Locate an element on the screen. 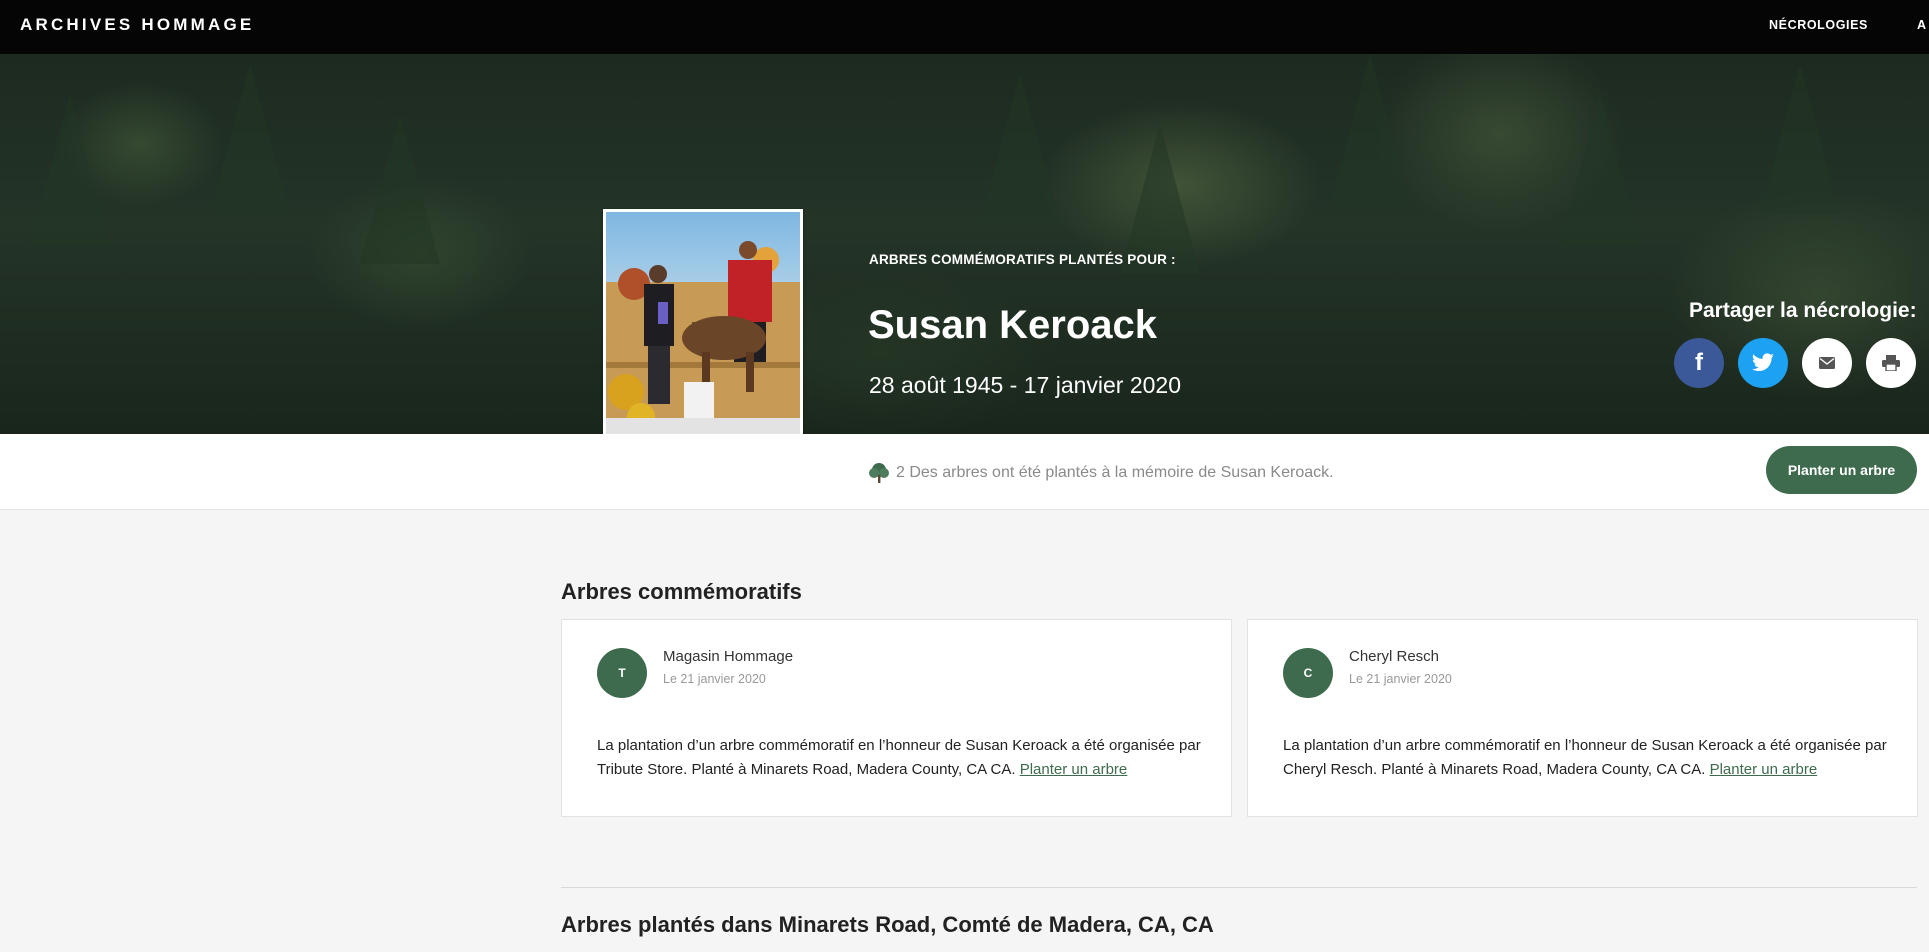 The image size is (1929, 952). share-twitter-button is located at coordinates (1763, 363).